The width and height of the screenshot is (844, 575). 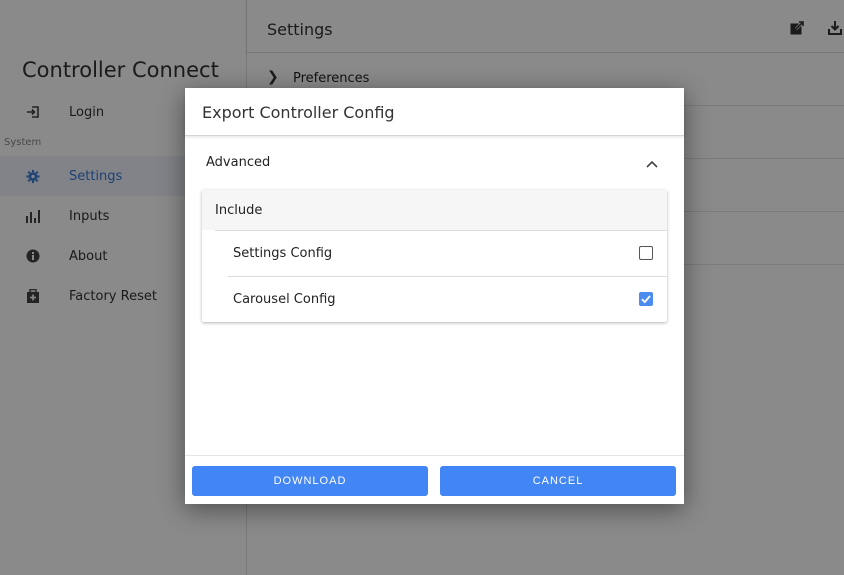 I want to click on dialog-header: Export Controller Config, so click(x=434, y=112).